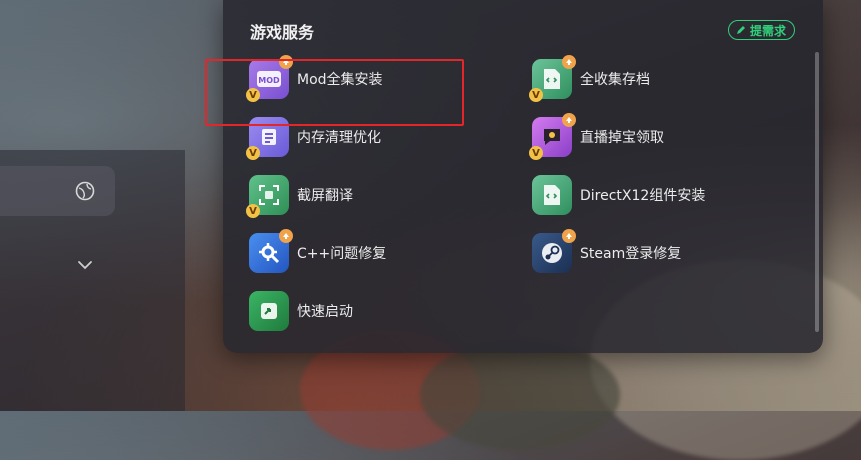 Image resolution: width=861 pixels, height=460 pixels. I want to click on sidebar-selected-item, so click(57, 191).